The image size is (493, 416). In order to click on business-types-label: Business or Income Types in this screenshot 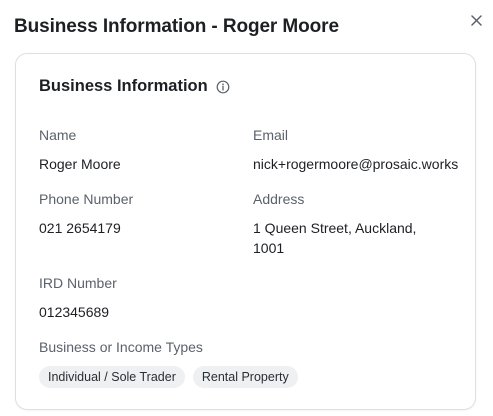, I will do `click(121, 347)`.